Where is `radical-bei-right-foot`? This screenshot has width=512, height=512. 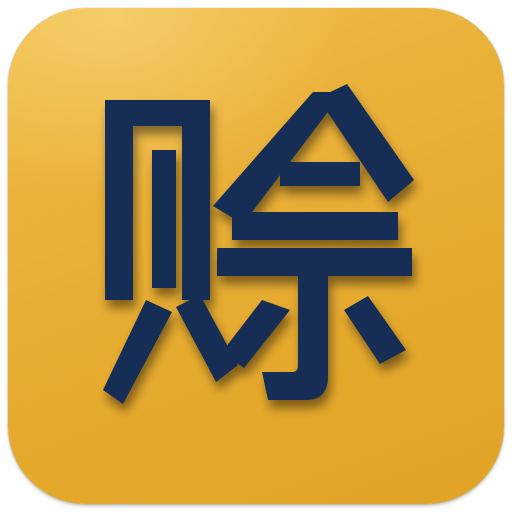 radical-bei-right-foot is located at coordinates (207, 338).